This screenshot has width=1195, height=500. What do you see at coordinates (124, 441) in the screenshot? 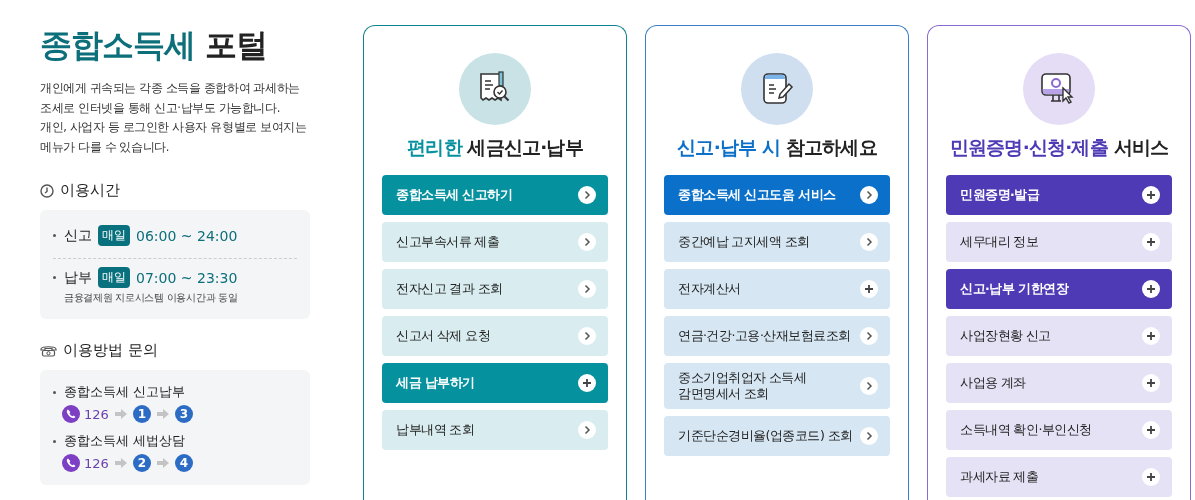
I see `contact-label: 종합소득세 세법상담` at bounding box center [124, 441].